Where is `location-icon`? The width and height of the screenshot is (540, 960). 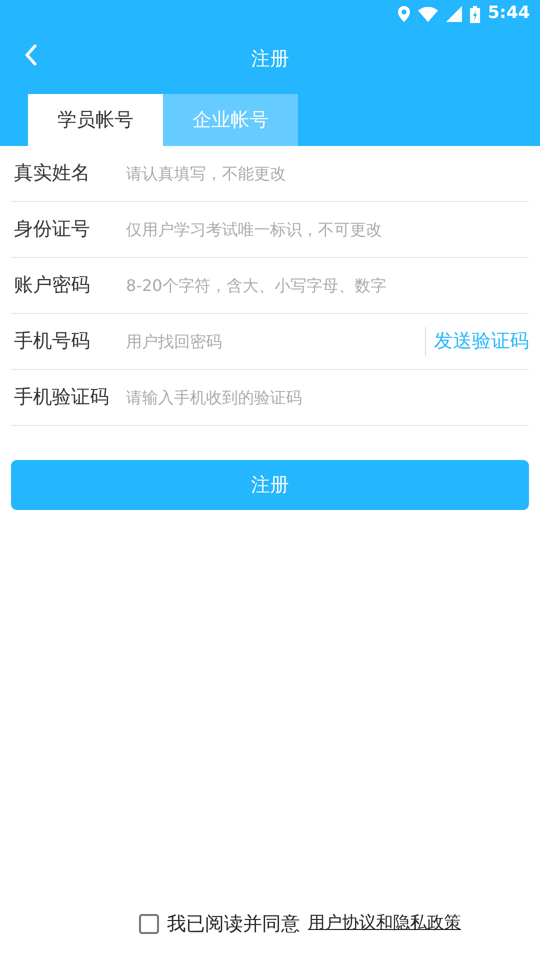
location-icon is located at coordinates (404, 14).